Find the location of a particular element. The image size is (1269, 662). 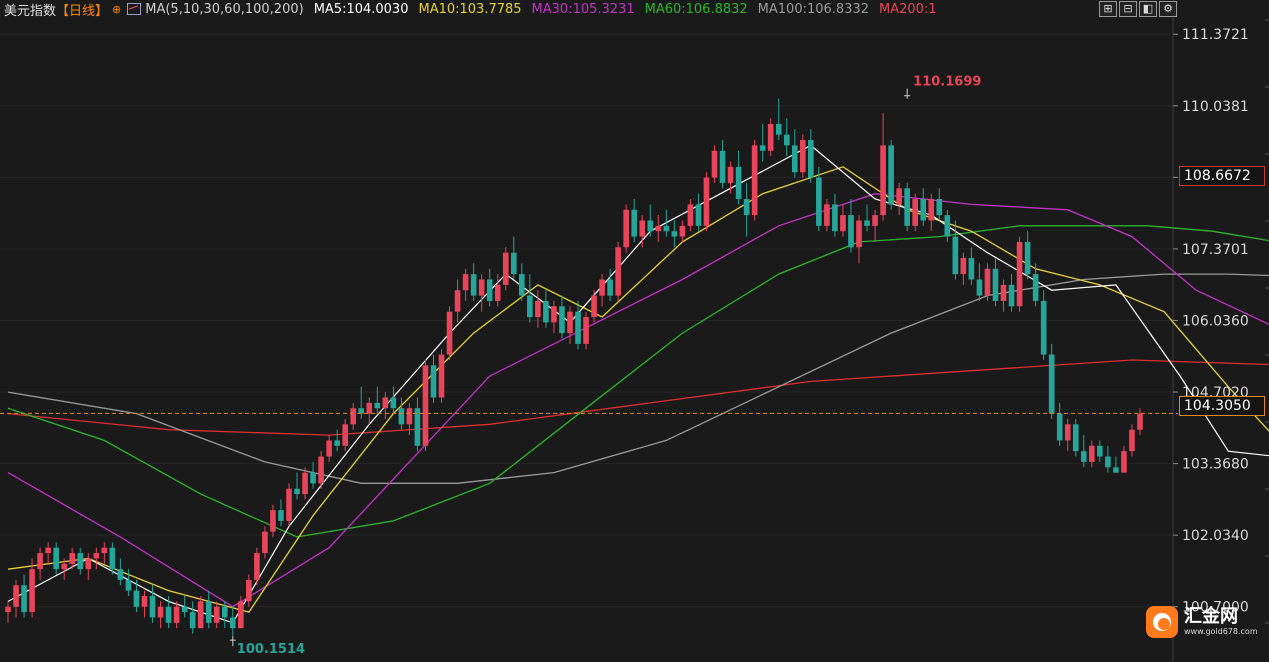

indicator-chart-icon is located at coordinates (134, 9).